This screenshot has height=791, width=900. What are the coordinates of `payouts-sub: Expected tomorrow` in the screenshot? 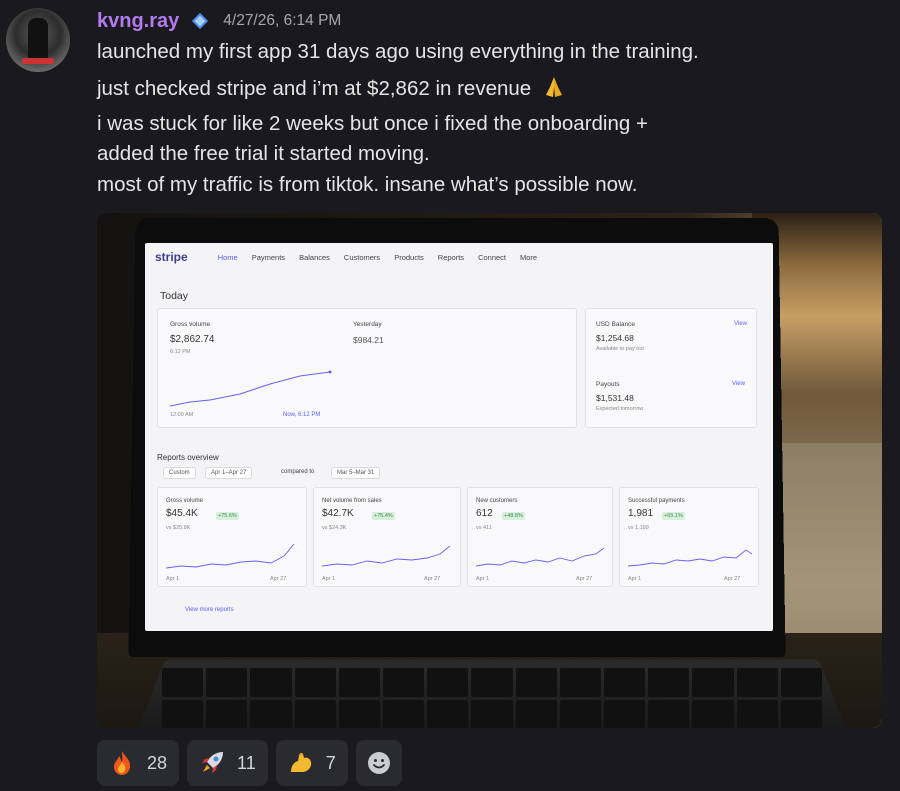 It's located at (620, 409).